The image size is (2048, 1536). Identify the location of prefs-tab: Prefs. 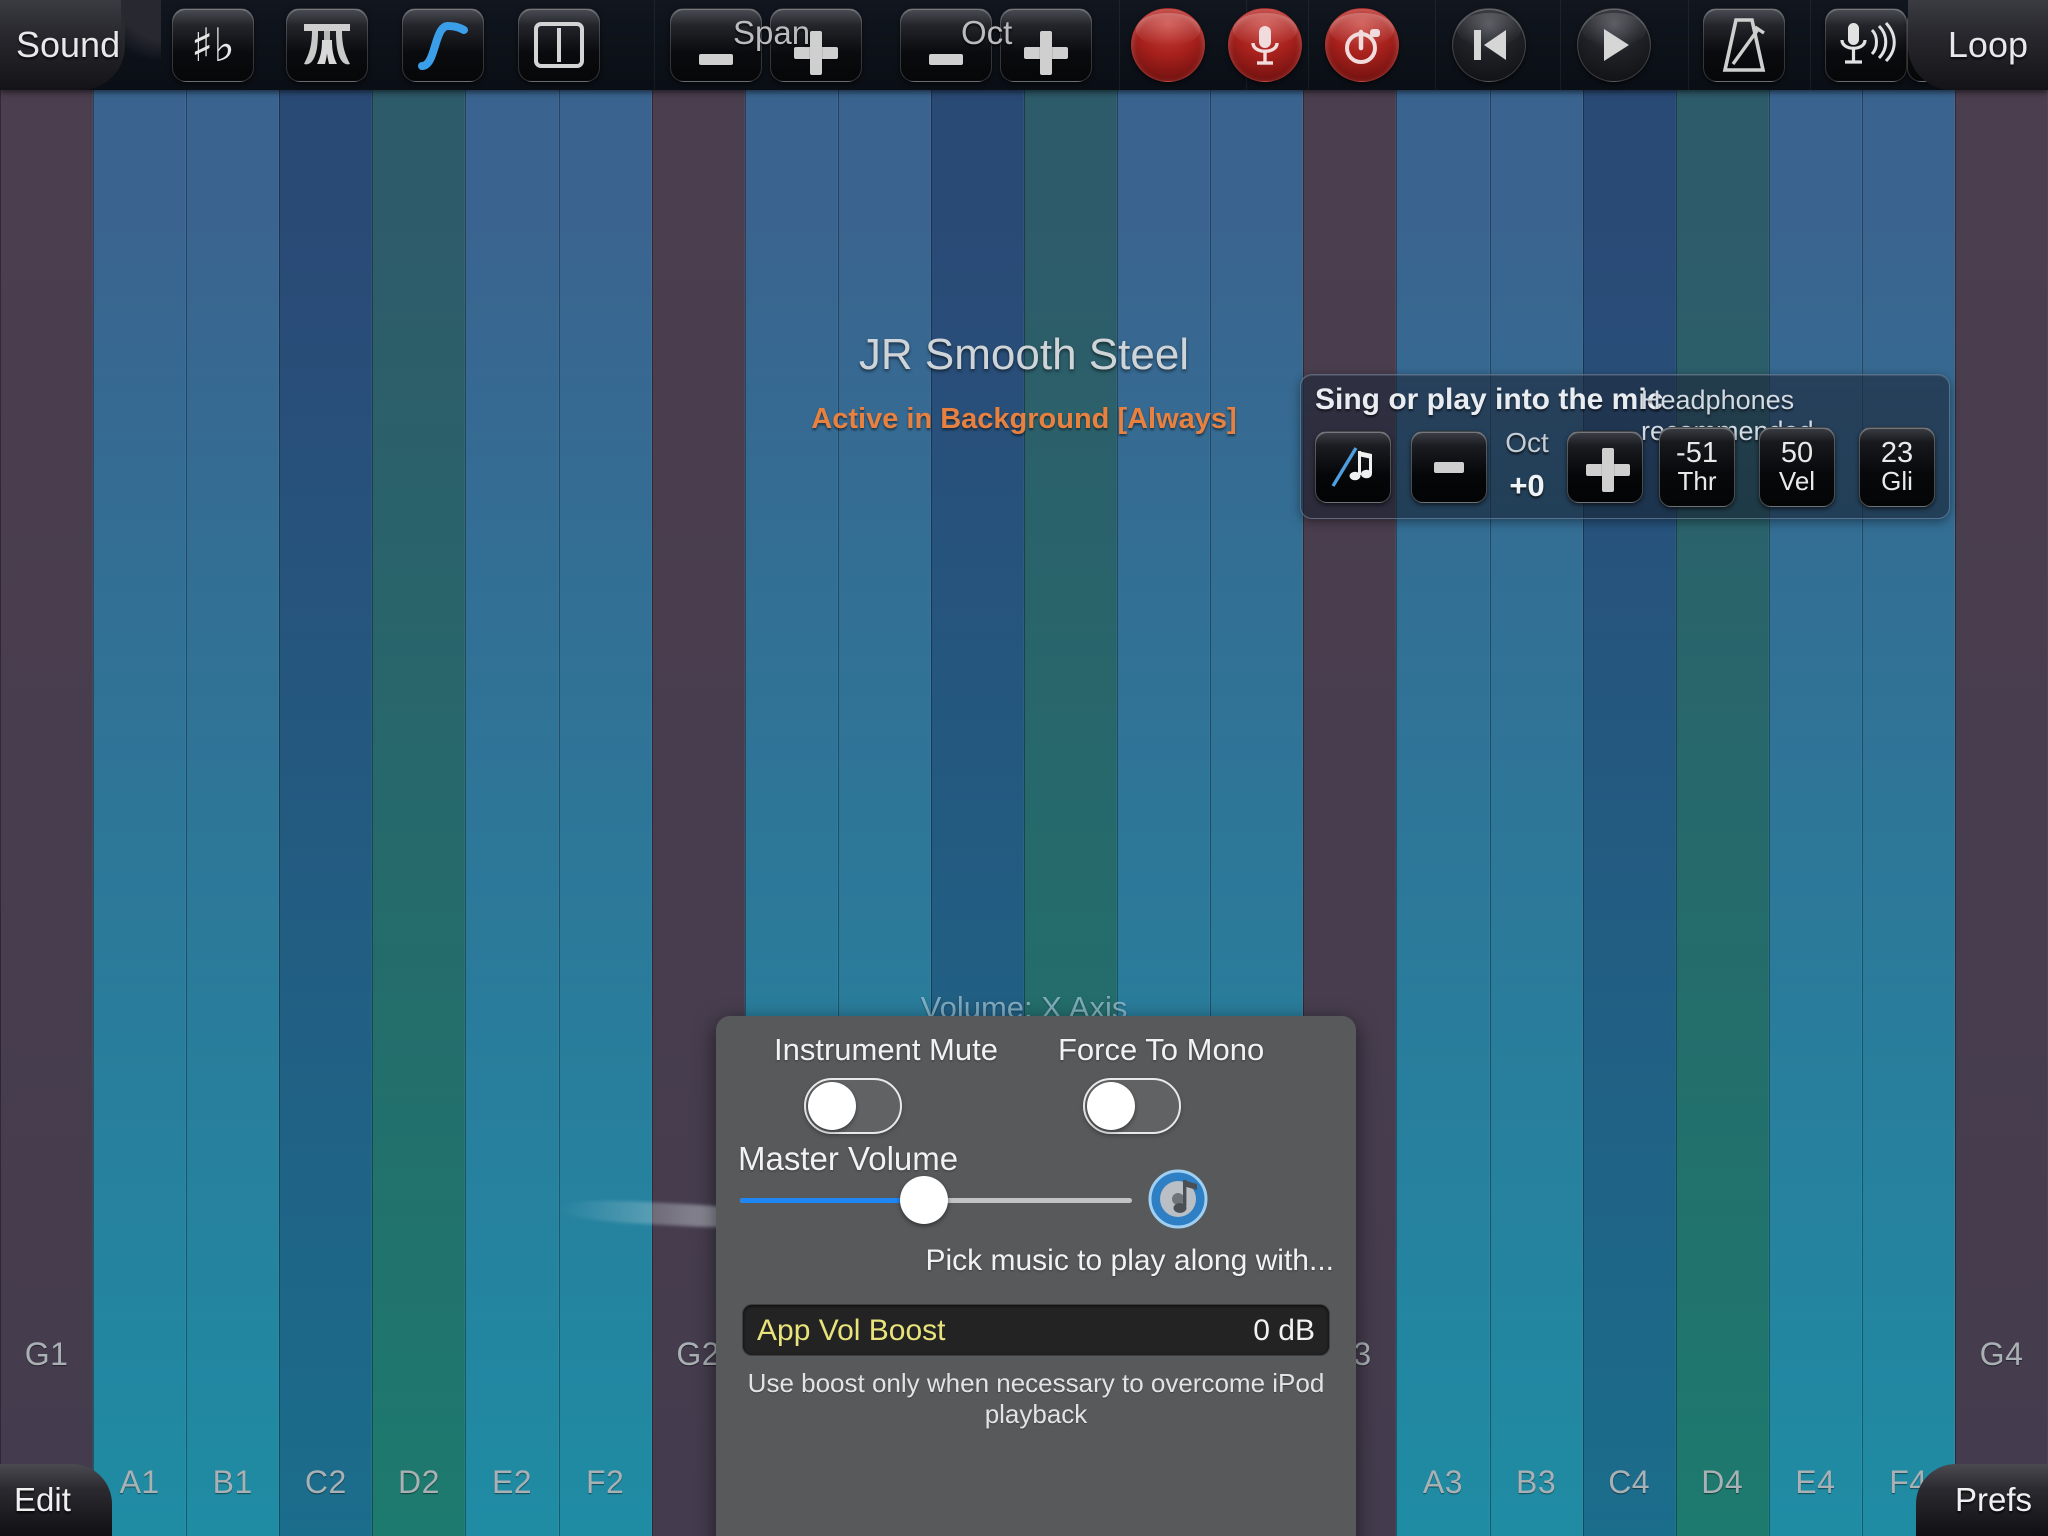
(1982, 1500).